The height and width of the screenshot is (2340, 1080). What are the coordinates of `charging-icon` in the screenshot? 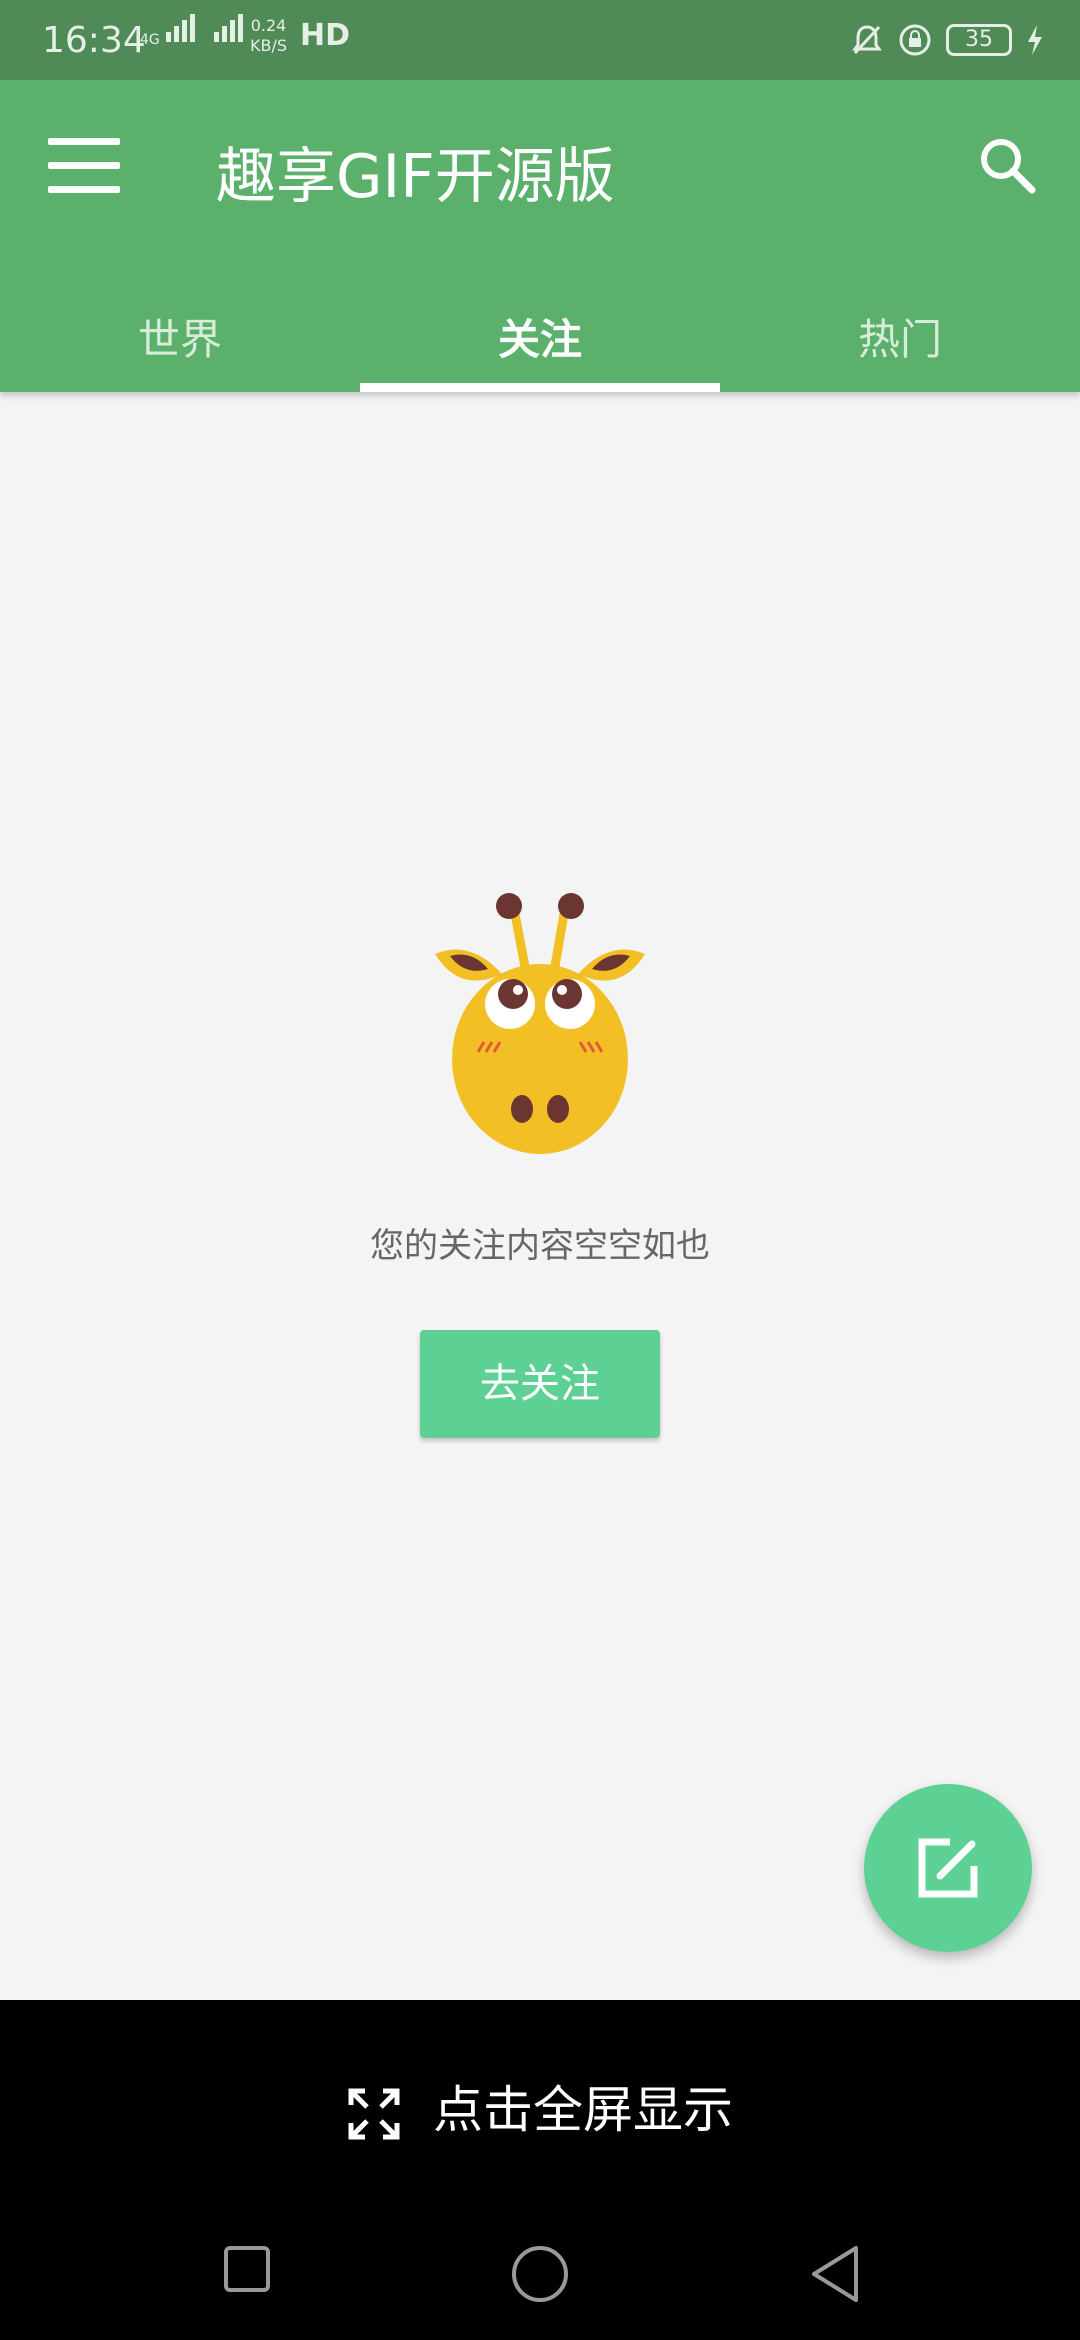 It's located at (1035, 40).